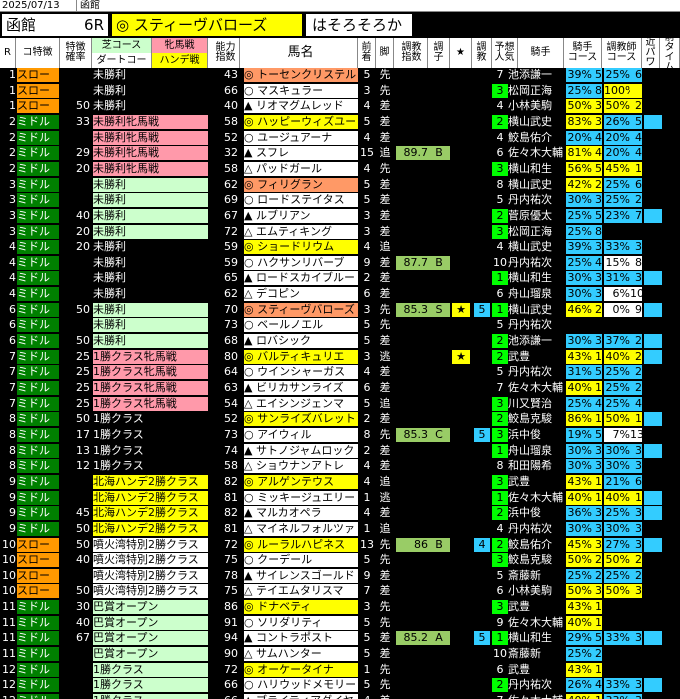 This screenshot has height=699, width=680. What do you see at coordinates (530, 90) in the screenshot?
I see `jockey-name: 松岡正海` at bounding box center [530, 90].